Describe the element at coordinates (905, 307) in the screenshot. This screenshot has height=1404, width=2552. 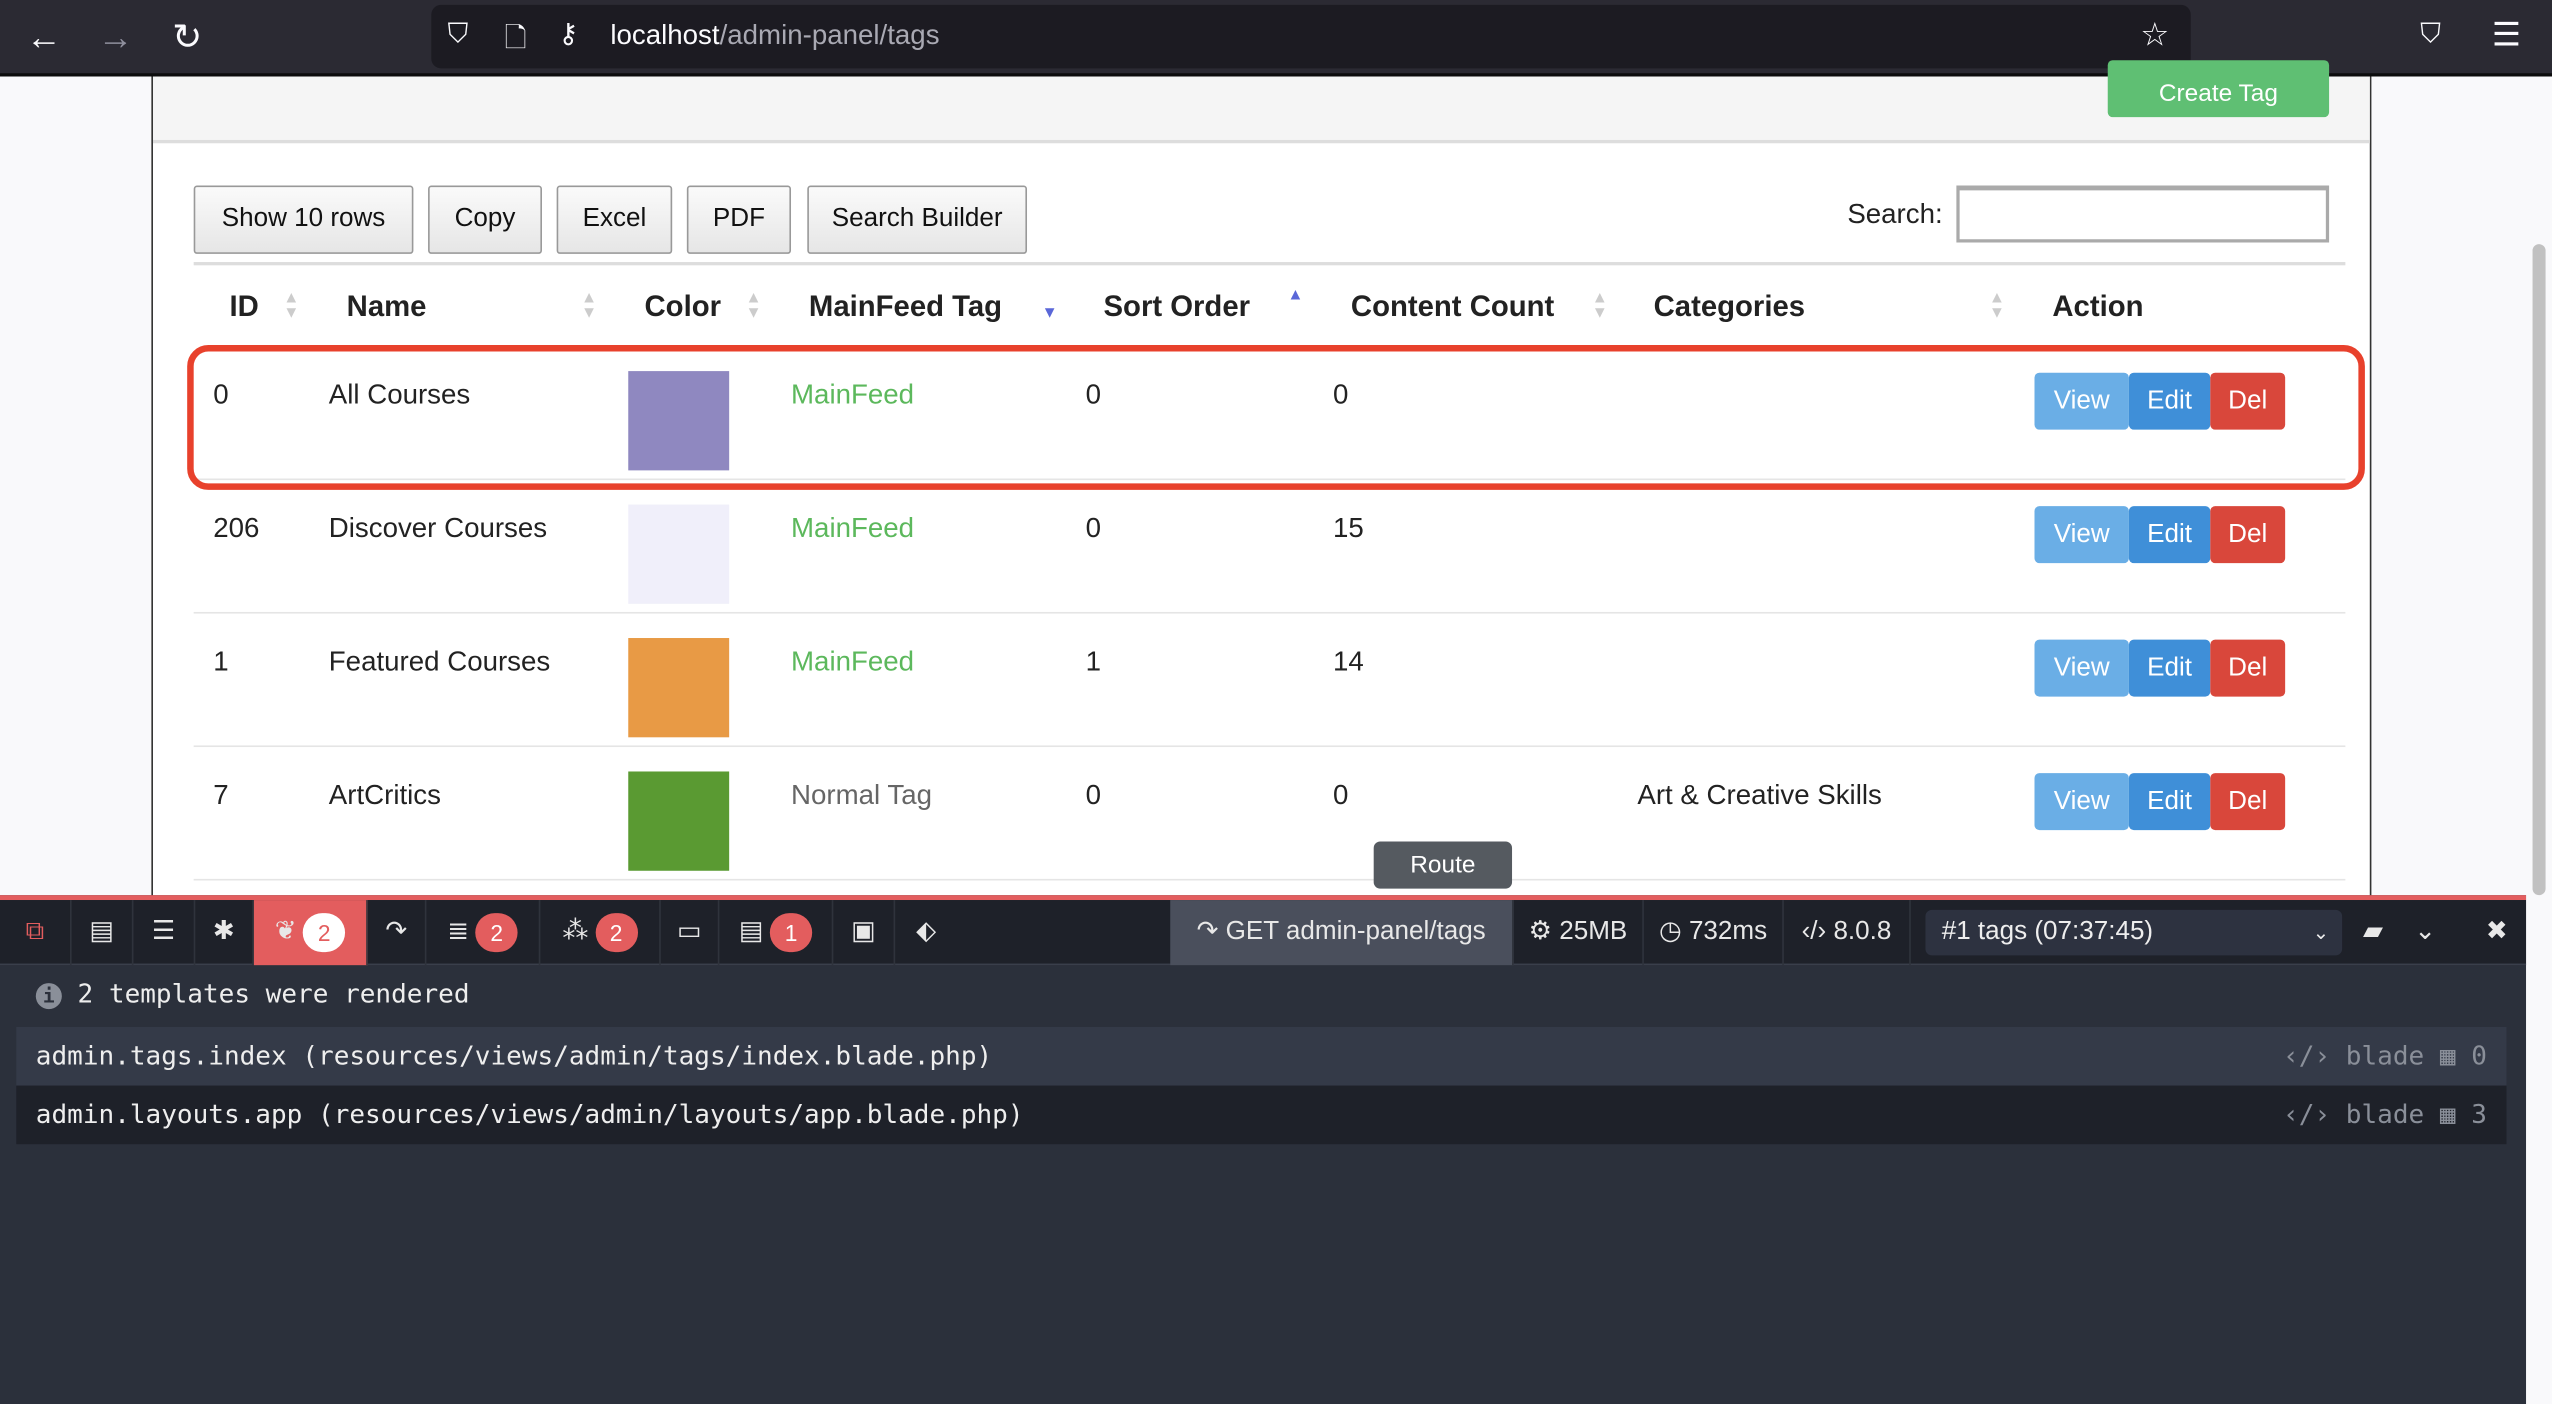
I see `column-mainfeed: MainFeed Tag` at that location.